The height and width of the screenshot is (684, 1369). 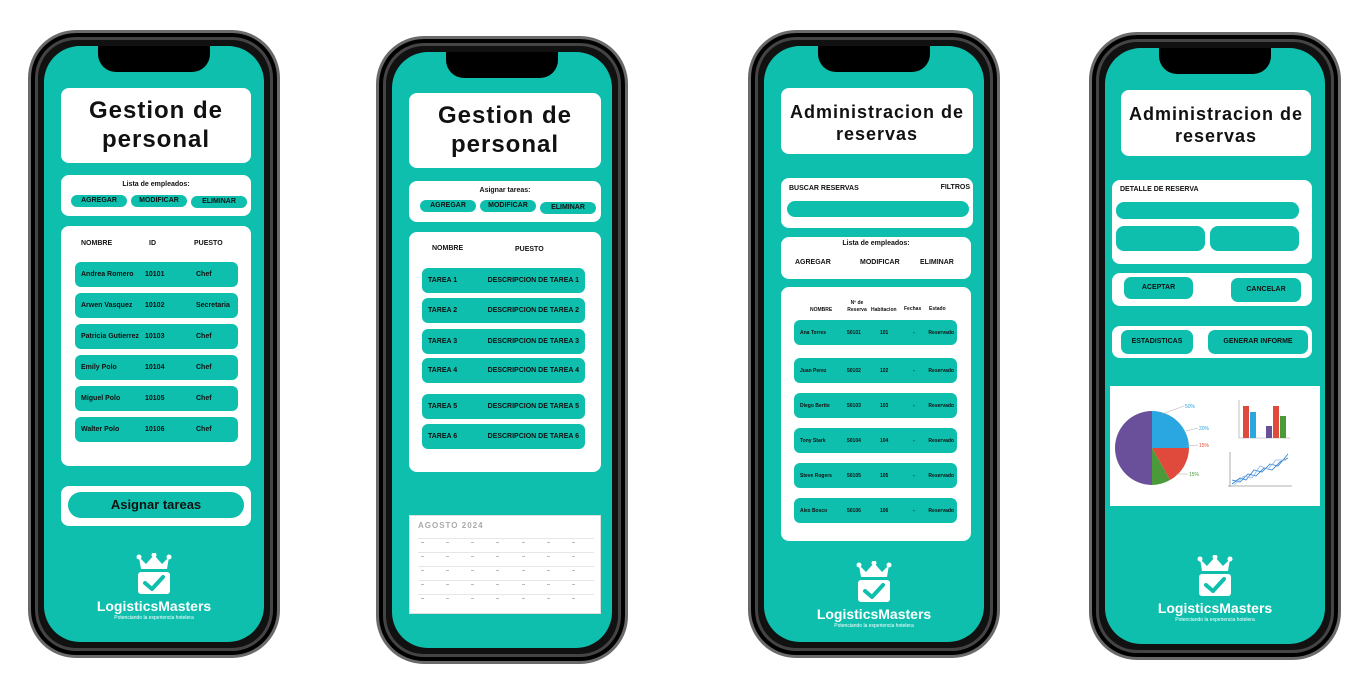 What do you see at coordinates (875, 332) in the screenshot?
I see `reservation-row: Ana Torres 50101 101 - Reservado` at bounding box center [875, 332].